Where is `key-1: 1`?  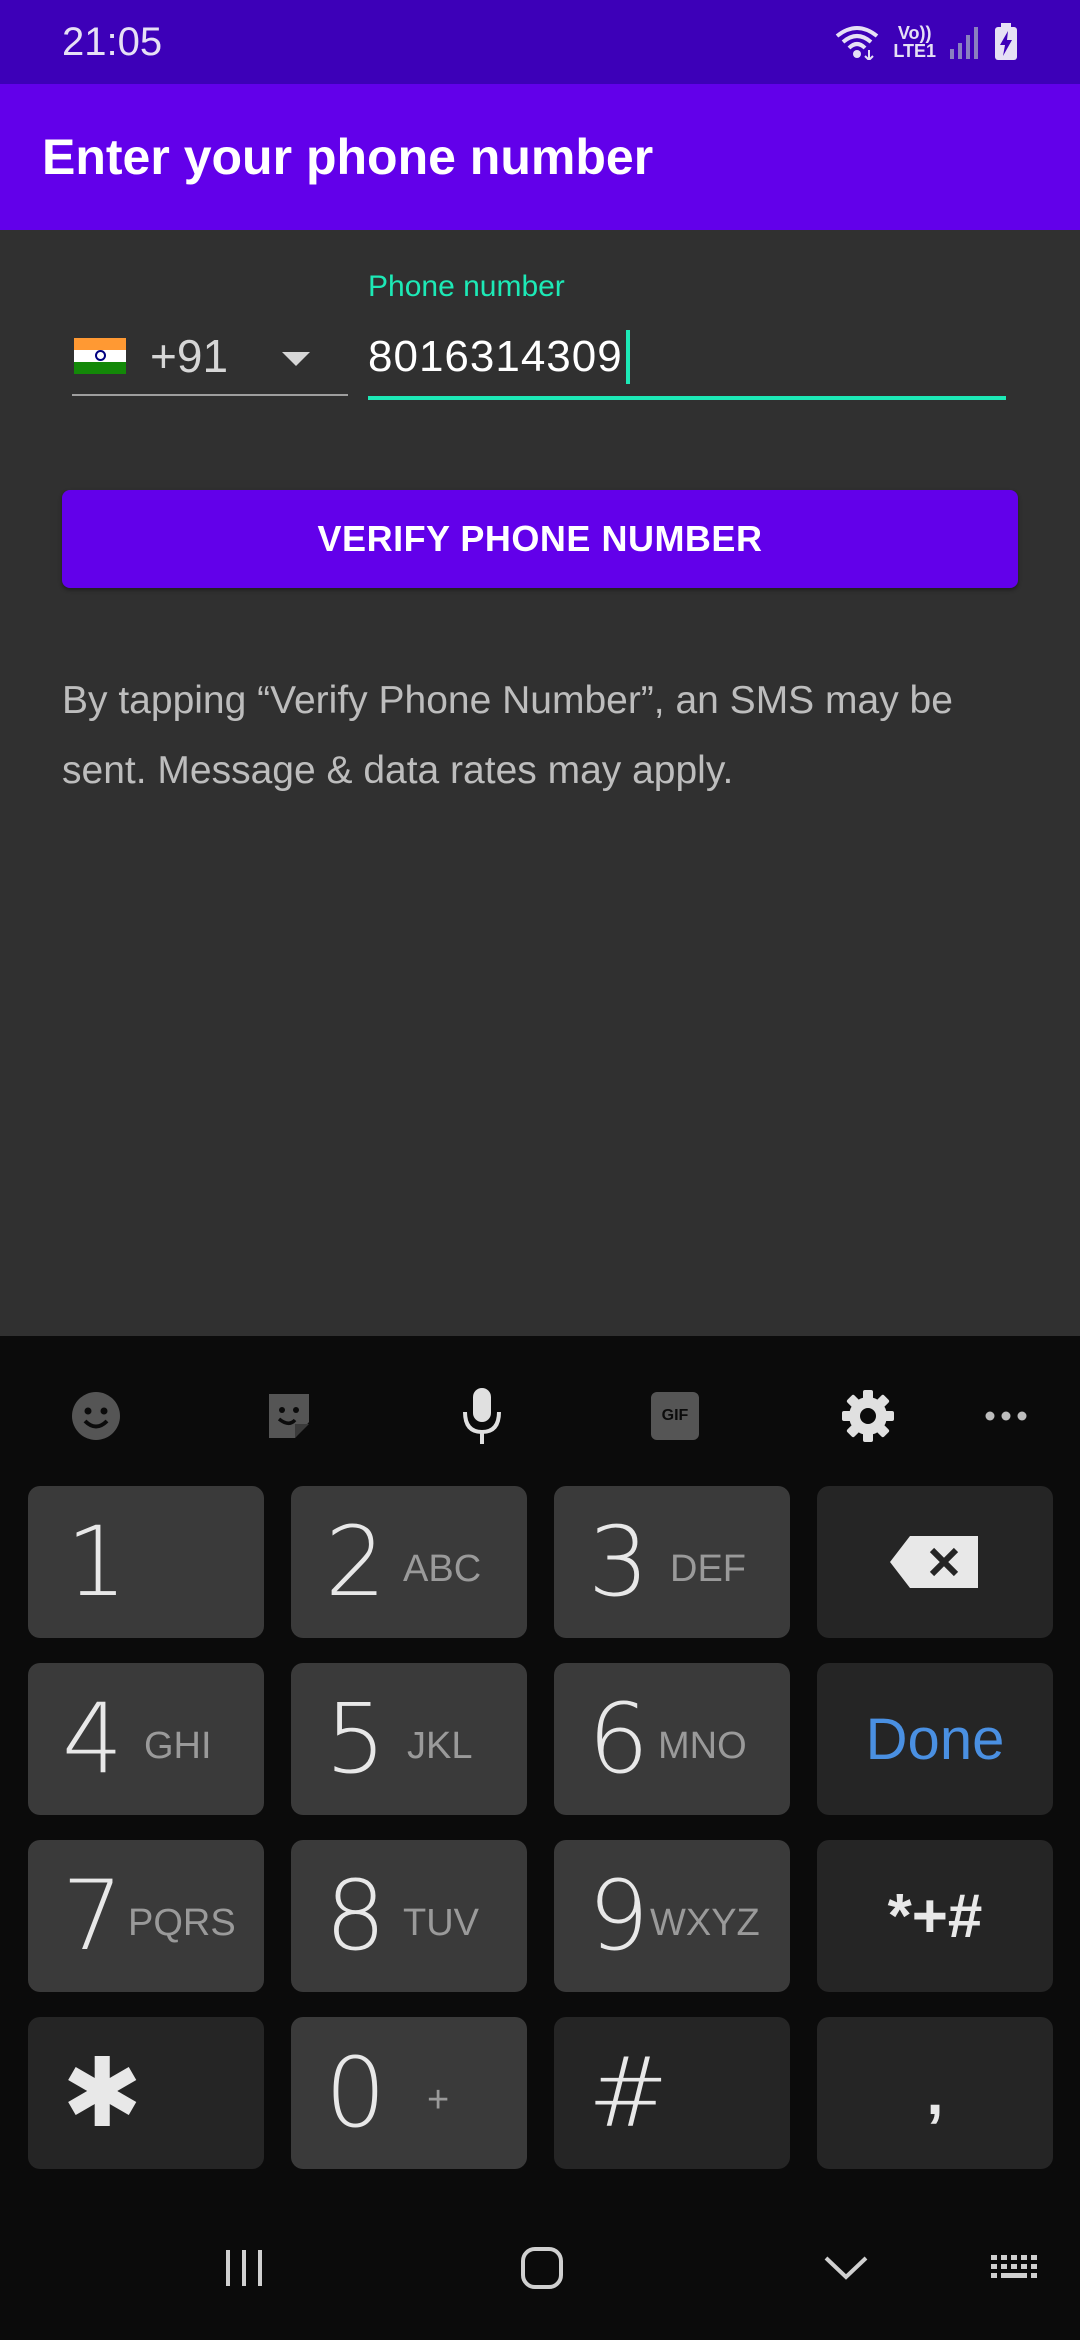
key-1: 1 is located at coordinates (146, 1562).